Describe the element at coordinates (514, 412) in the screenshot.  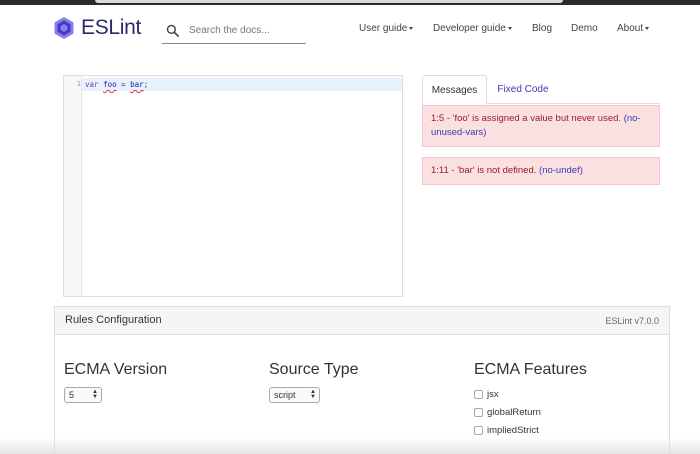
I see `feature-label: globalReturn` at that location.